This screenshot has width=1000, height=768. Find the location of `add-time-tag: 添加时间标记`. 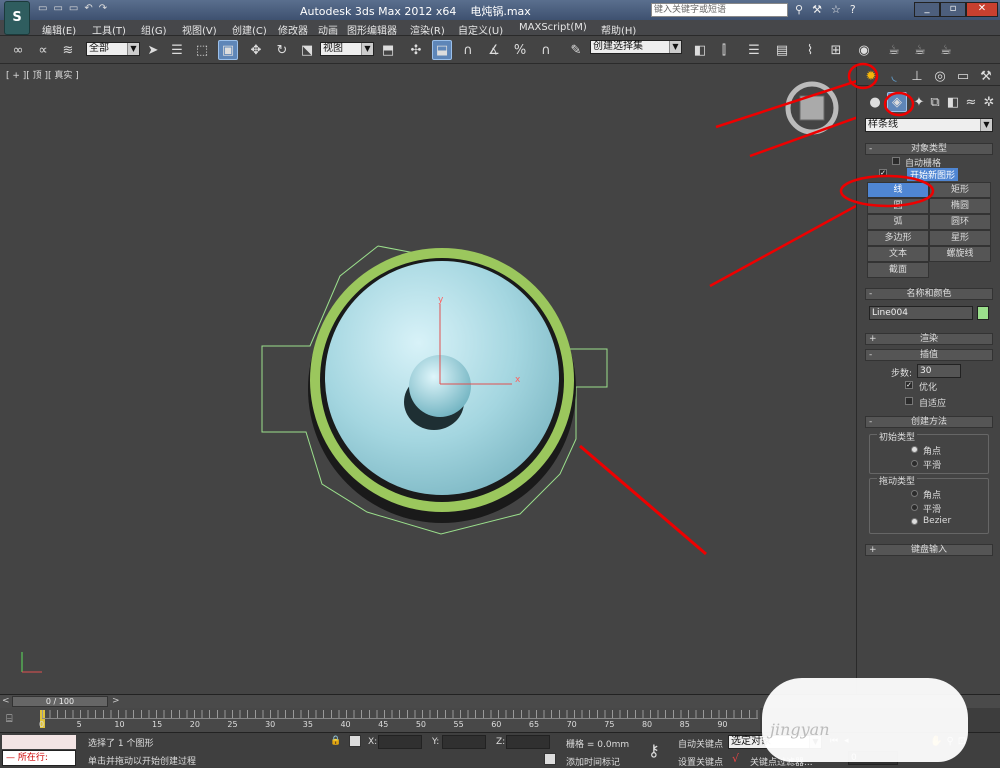

add-time-tag: 添加时间标记 is located at coordinates (593, 761).